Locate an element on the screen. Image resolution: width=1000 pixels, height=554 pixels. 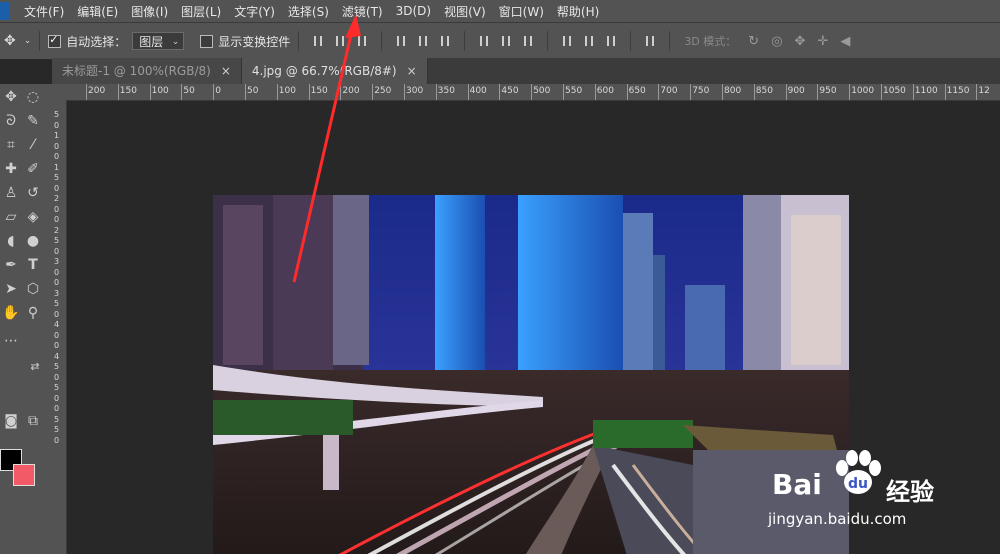
menu-select: 选择(S) is located at coordinates (308, 11).